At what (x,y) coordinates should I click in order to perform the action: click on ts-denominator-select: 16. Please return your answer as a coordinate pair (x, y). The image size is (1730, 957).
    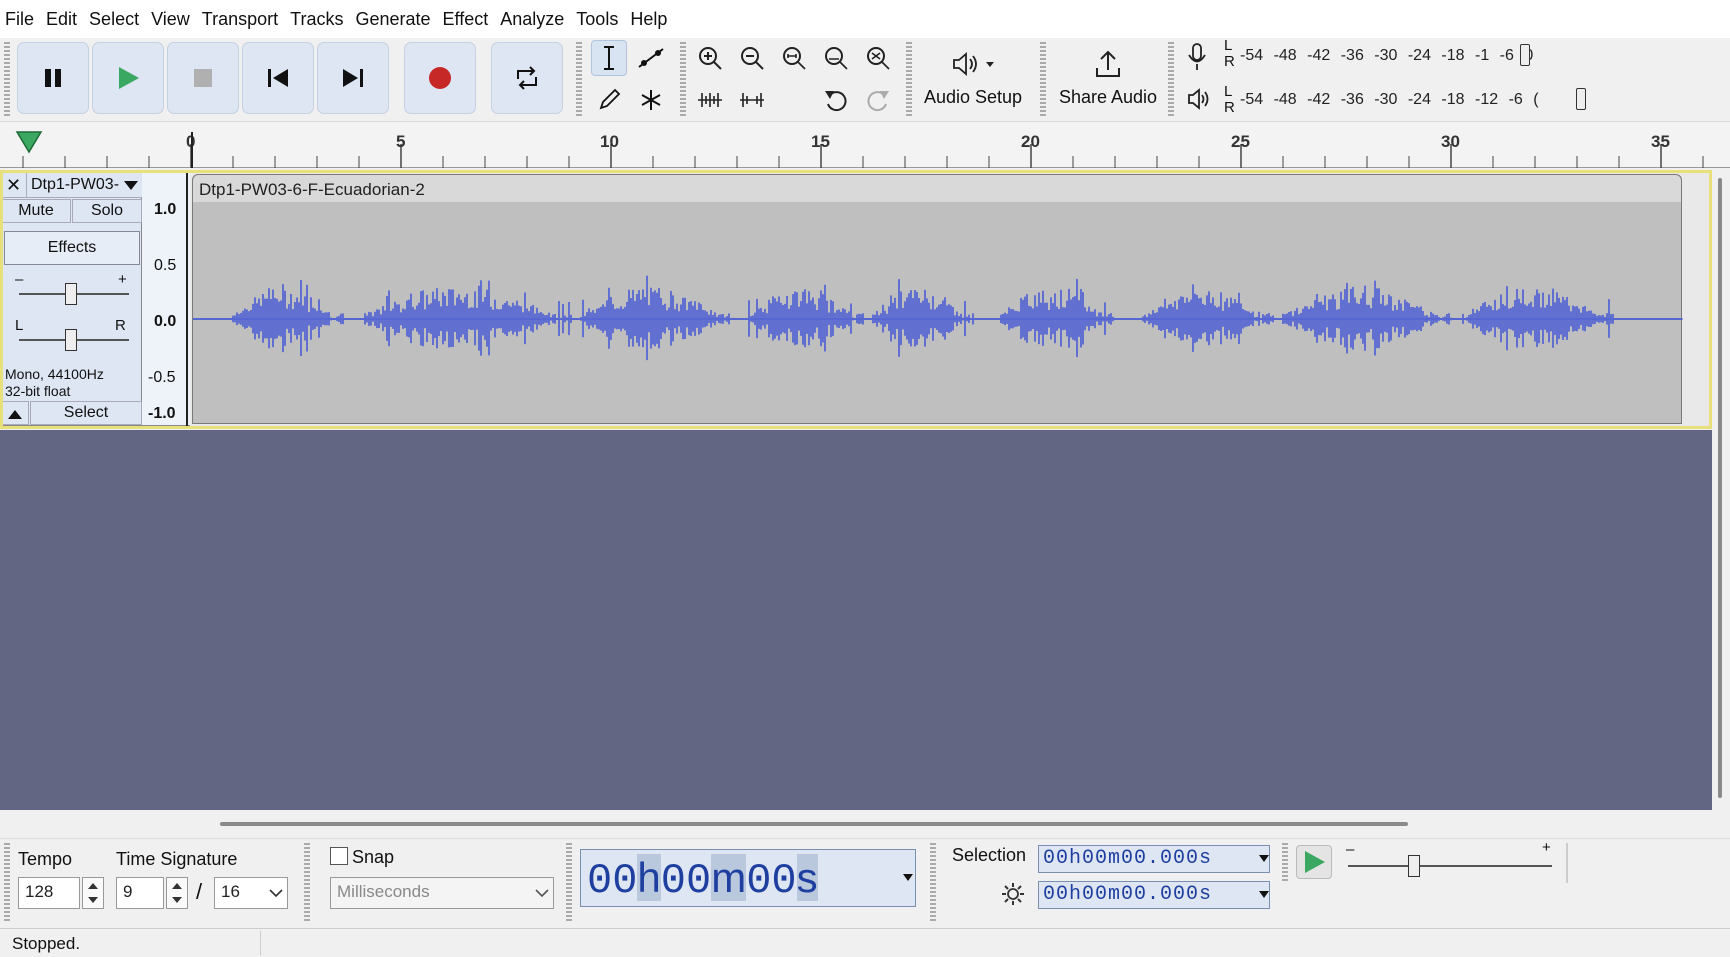
    Looking at the image, I should click on (251, 893).